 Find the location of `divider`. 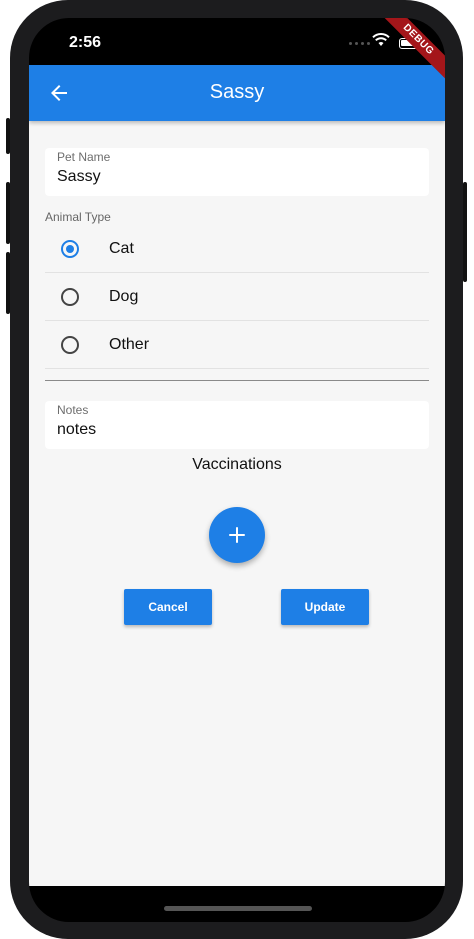

divider is located at coordinates (237, 380).